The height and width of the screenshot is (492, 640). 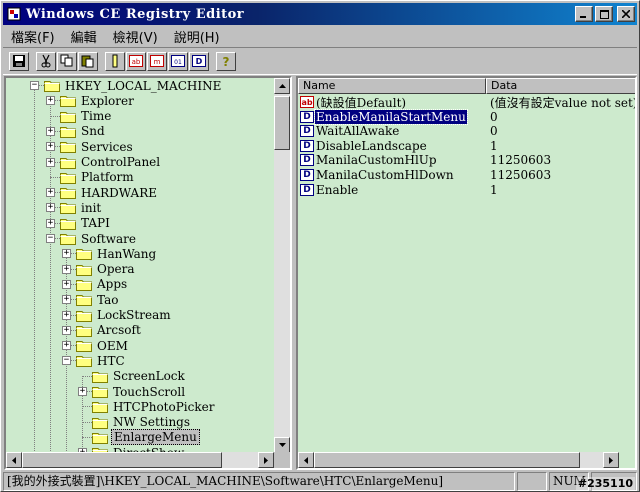 What do you see at coordinates (109, 192) in the screenshot?
I see `tree-node: HARDWARE` at bounding box center [109, 192].